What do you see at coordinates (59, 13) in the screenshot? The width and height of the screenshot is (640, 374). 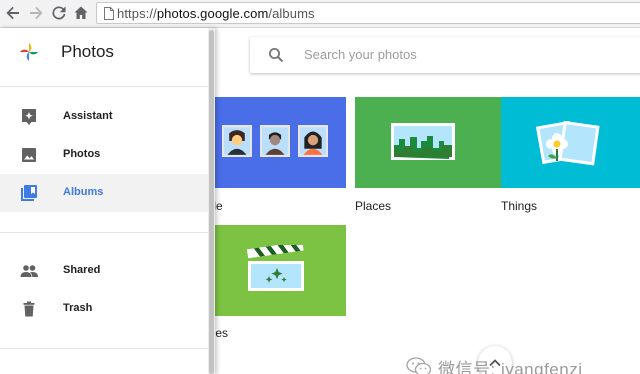 I see `reload-icon` at bounding box center [59, 13].